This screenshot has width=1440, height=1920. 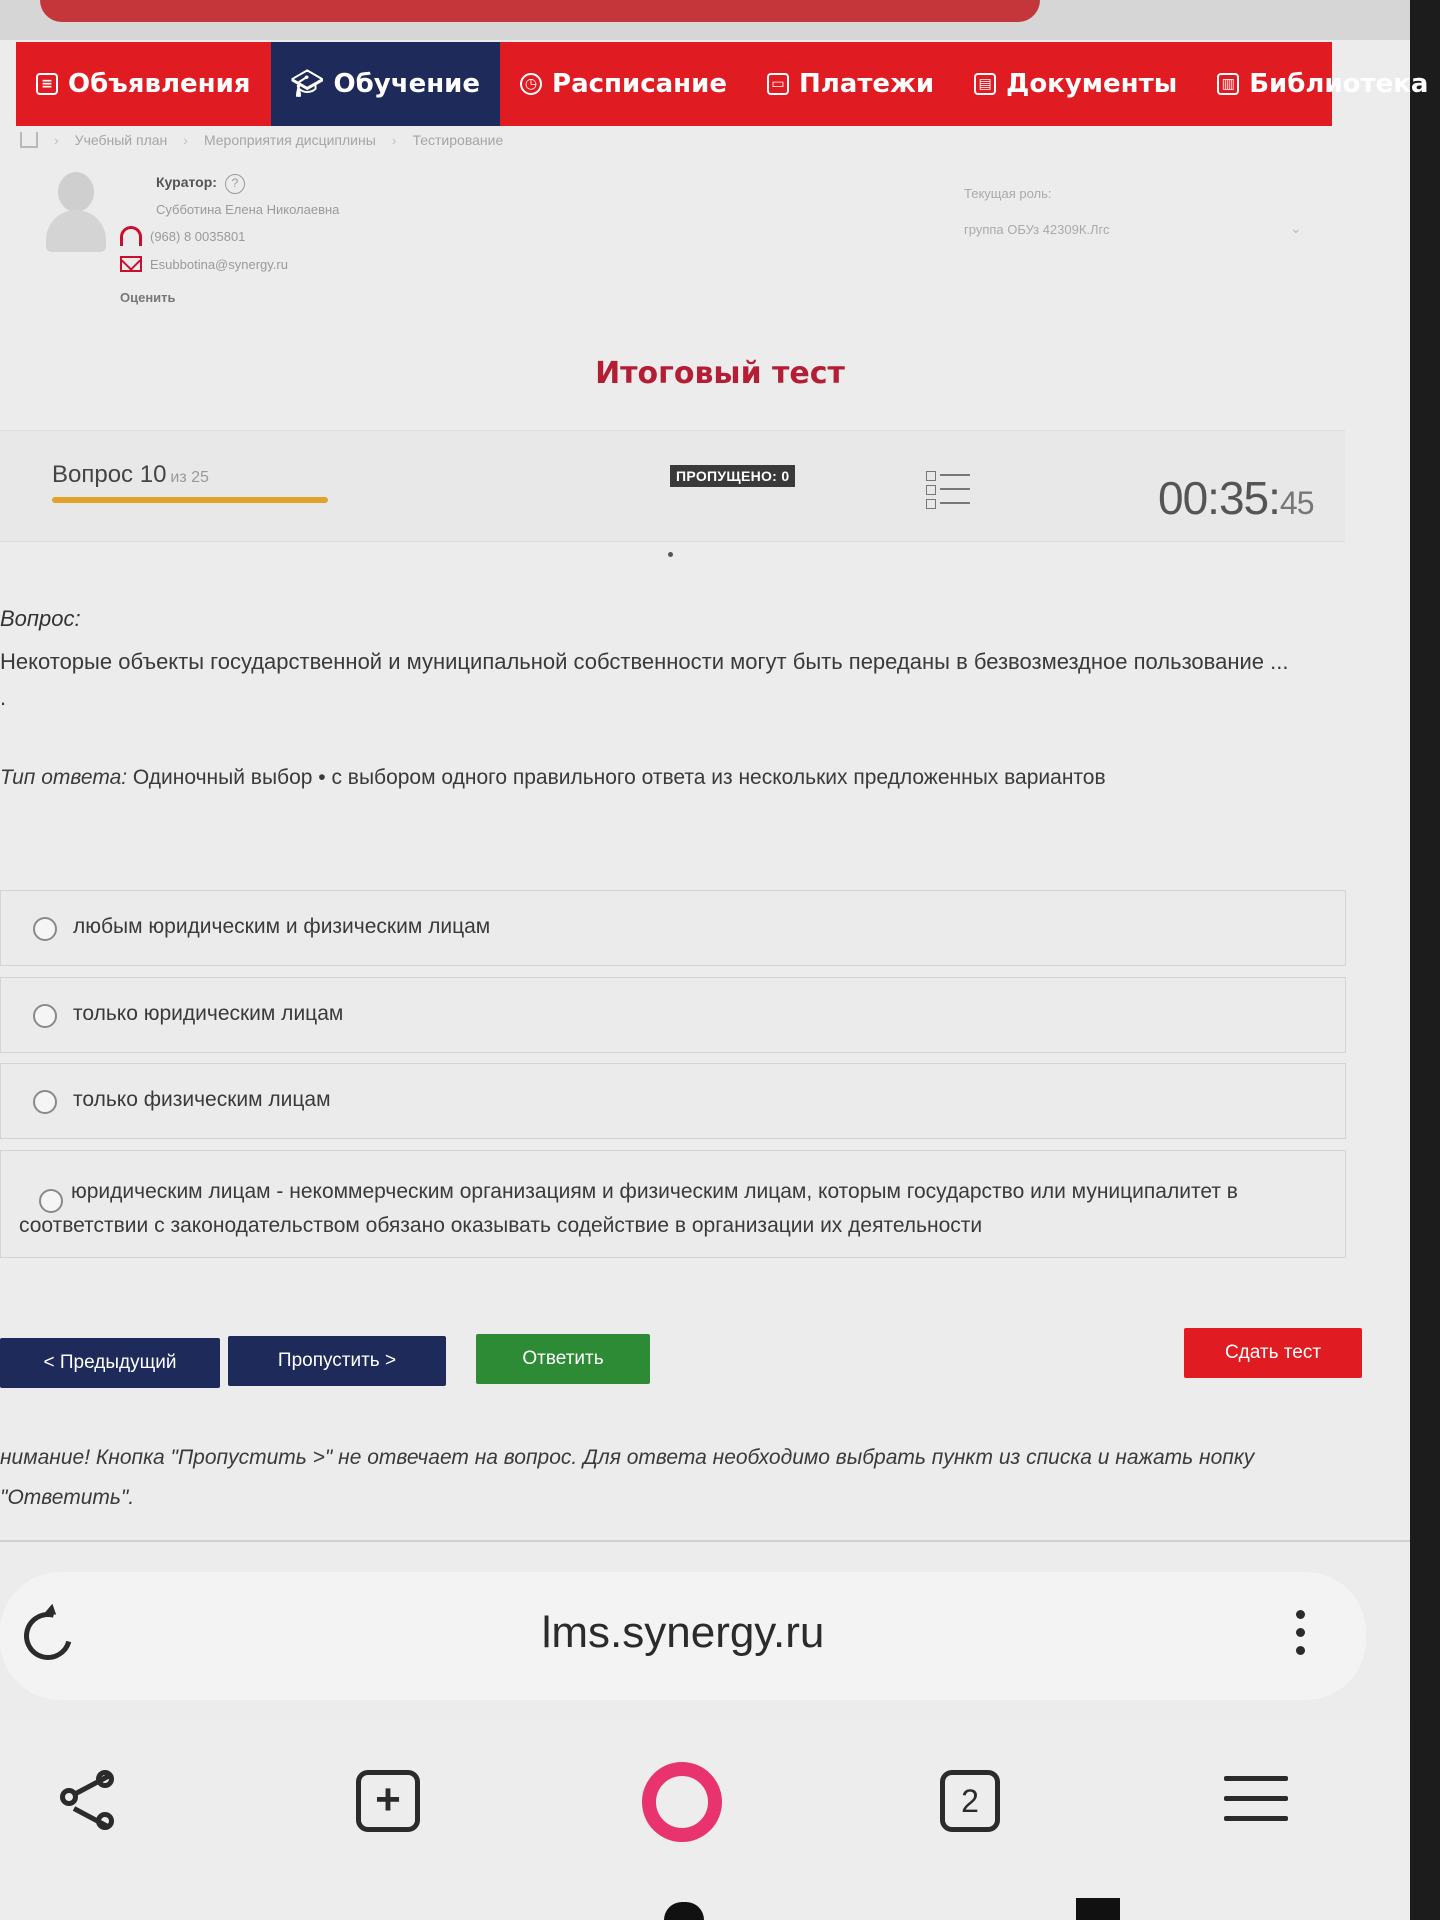 What do you see at coordinates (1339, 84) in the screenshot?
I see `nav-label: Библиотека` at bounding box center [1339, 84].